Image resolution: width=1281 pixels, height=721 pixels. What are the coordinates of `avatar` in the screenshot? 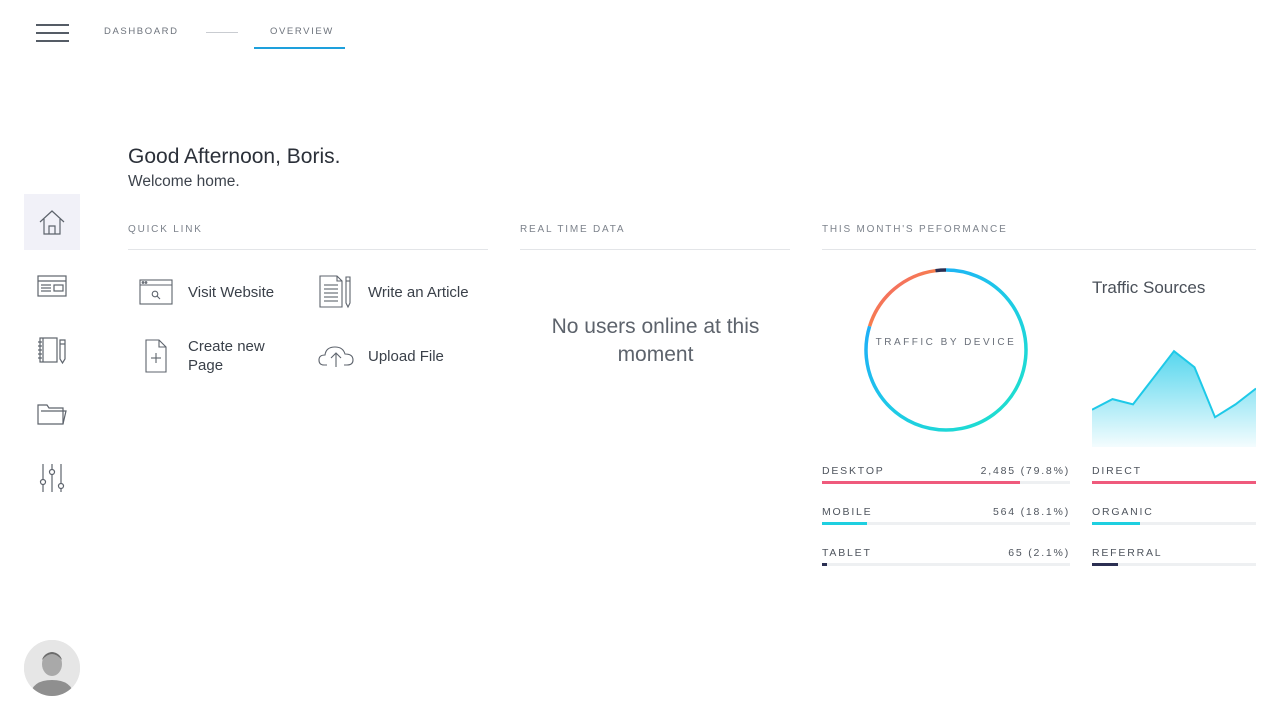 It's located at (52, 668).